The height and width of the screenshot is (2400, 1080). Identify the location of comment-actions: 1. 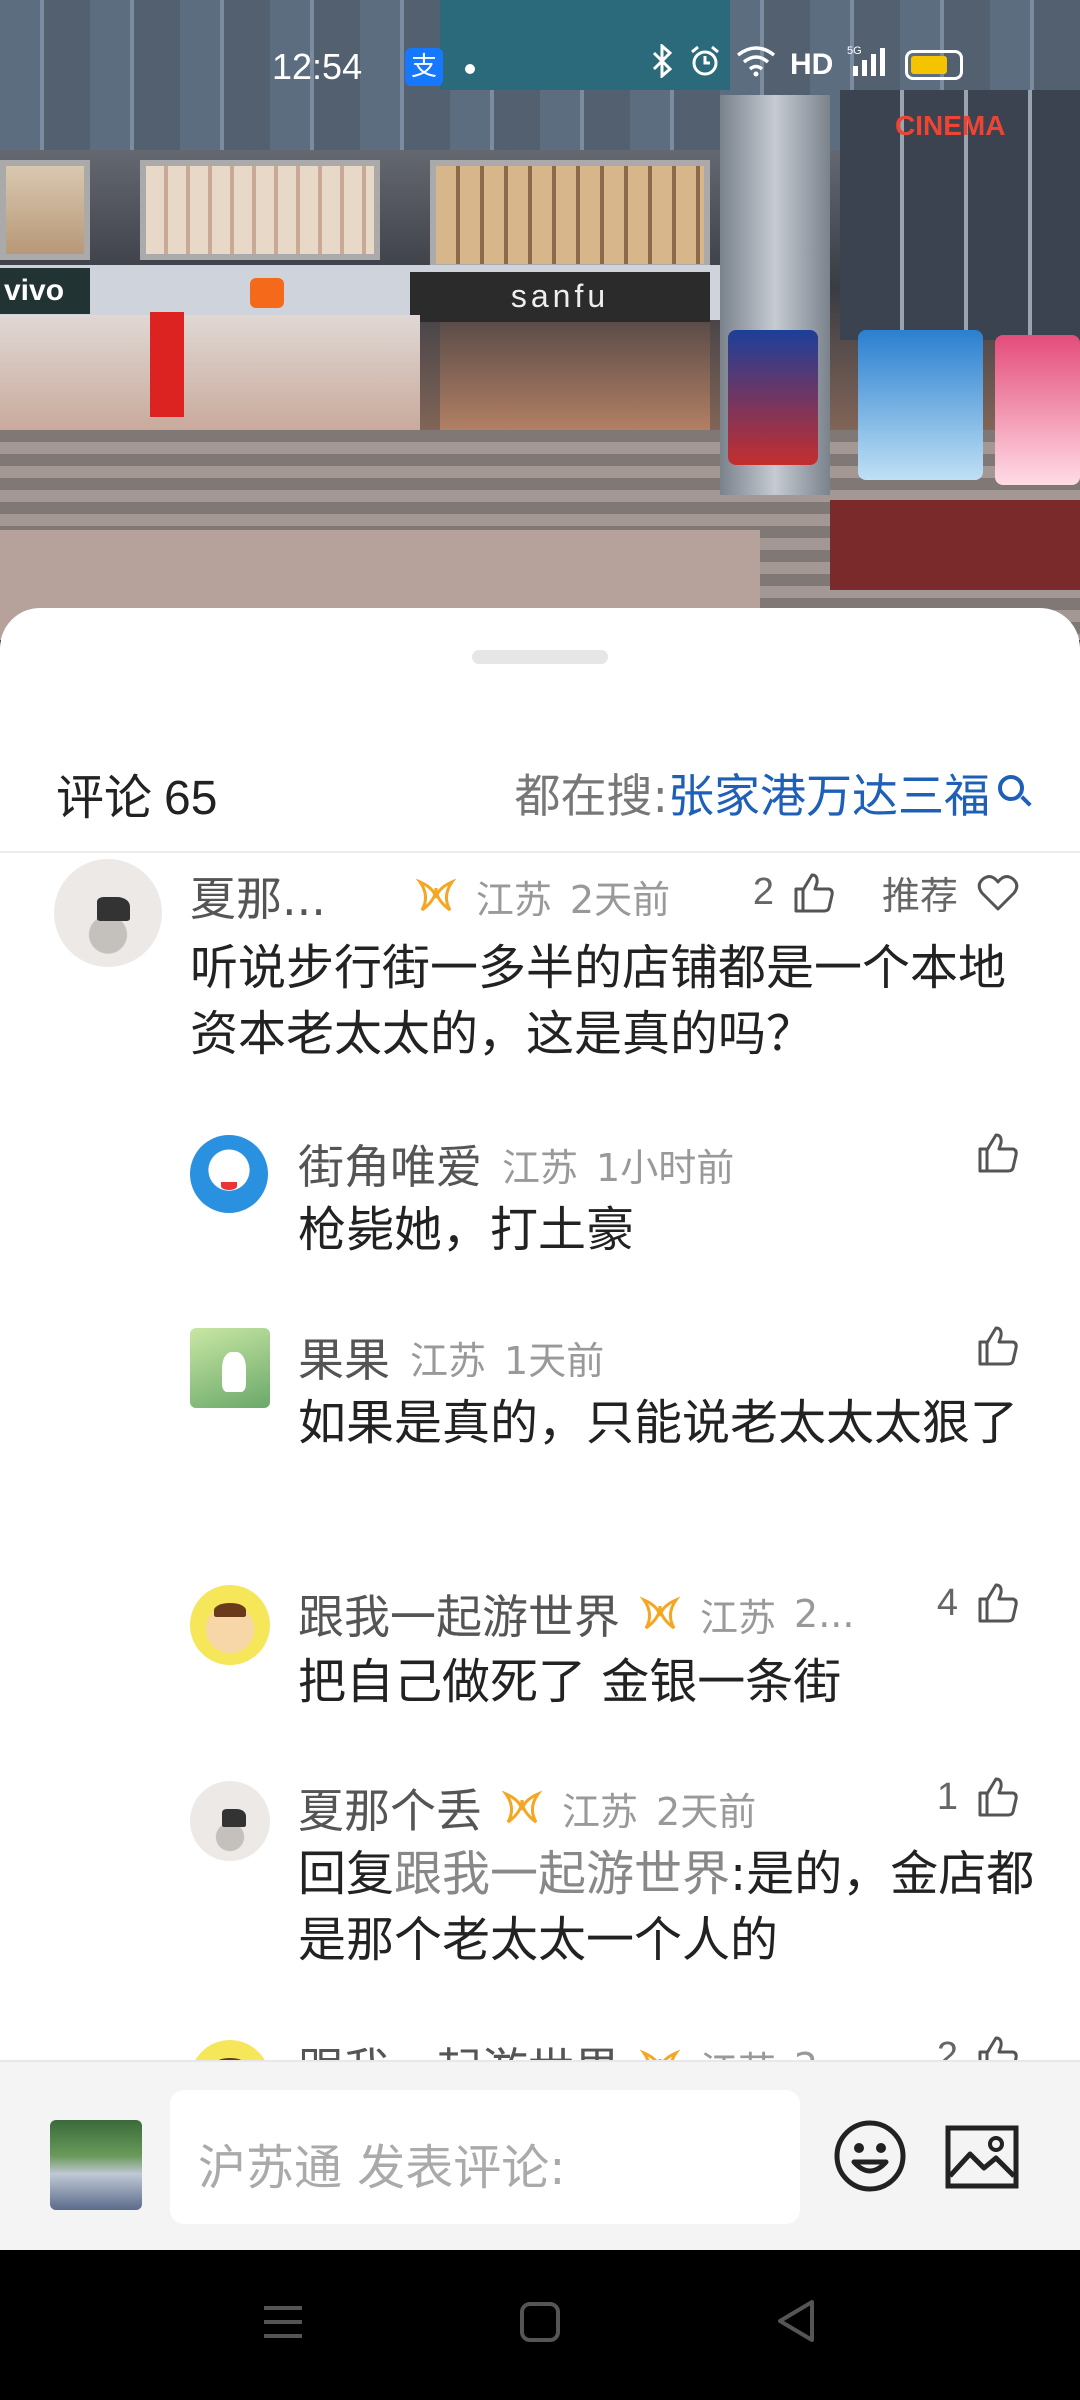
(978, 1797).